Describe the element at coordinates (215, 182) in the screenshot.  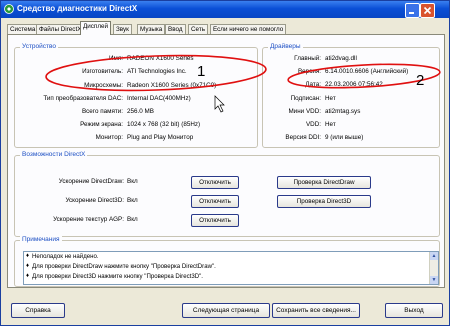
I see `disable-directdraw-button: Отключить` at that location.